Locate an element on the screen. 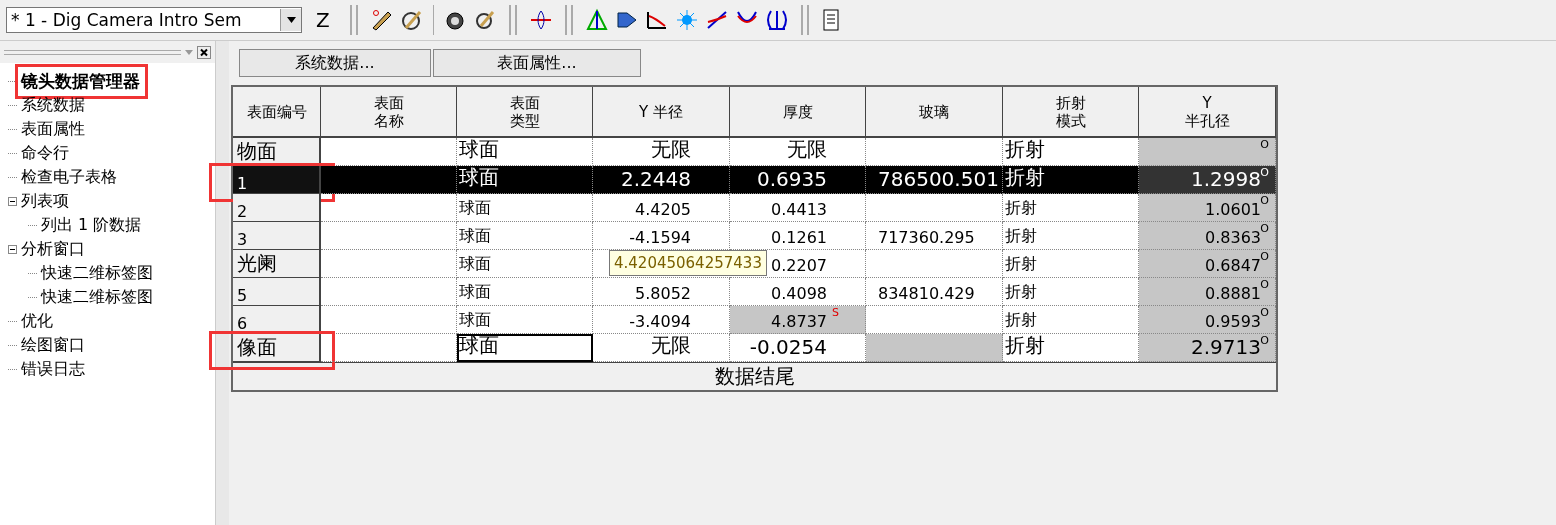  table-cell: 0.6935 is located at coordinates (798, 180).